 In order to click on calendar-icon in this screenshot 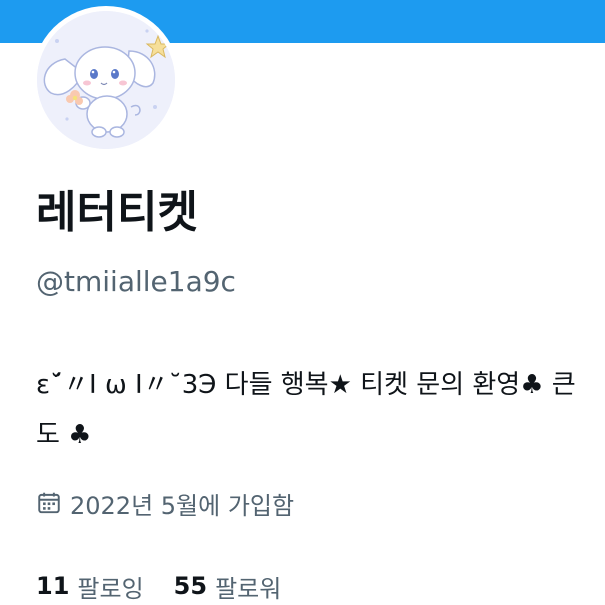, I will do `click(49, 503)`.